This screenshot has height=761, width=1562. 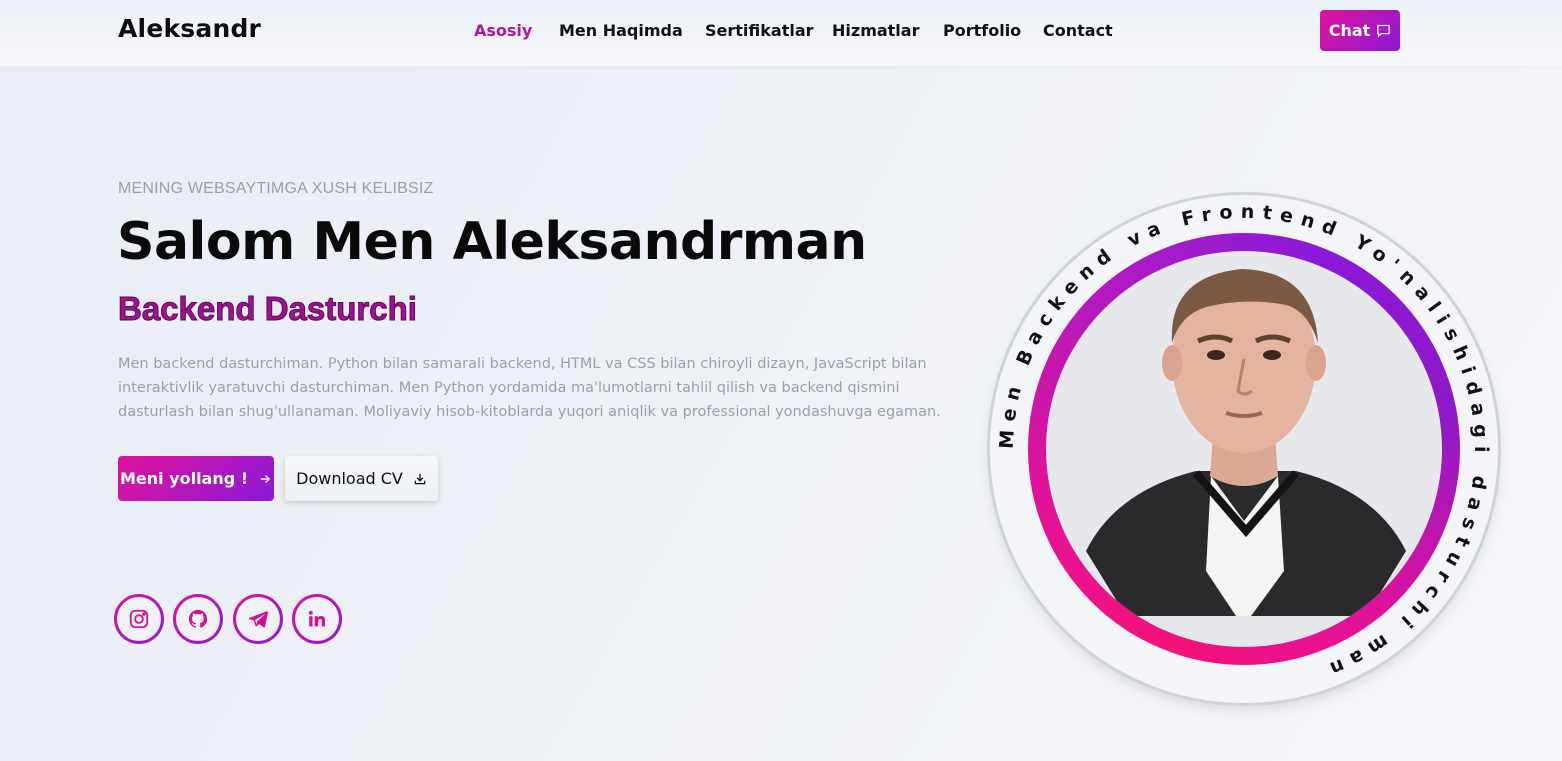 I want to click on github-icon, so click(x=198, y=618).